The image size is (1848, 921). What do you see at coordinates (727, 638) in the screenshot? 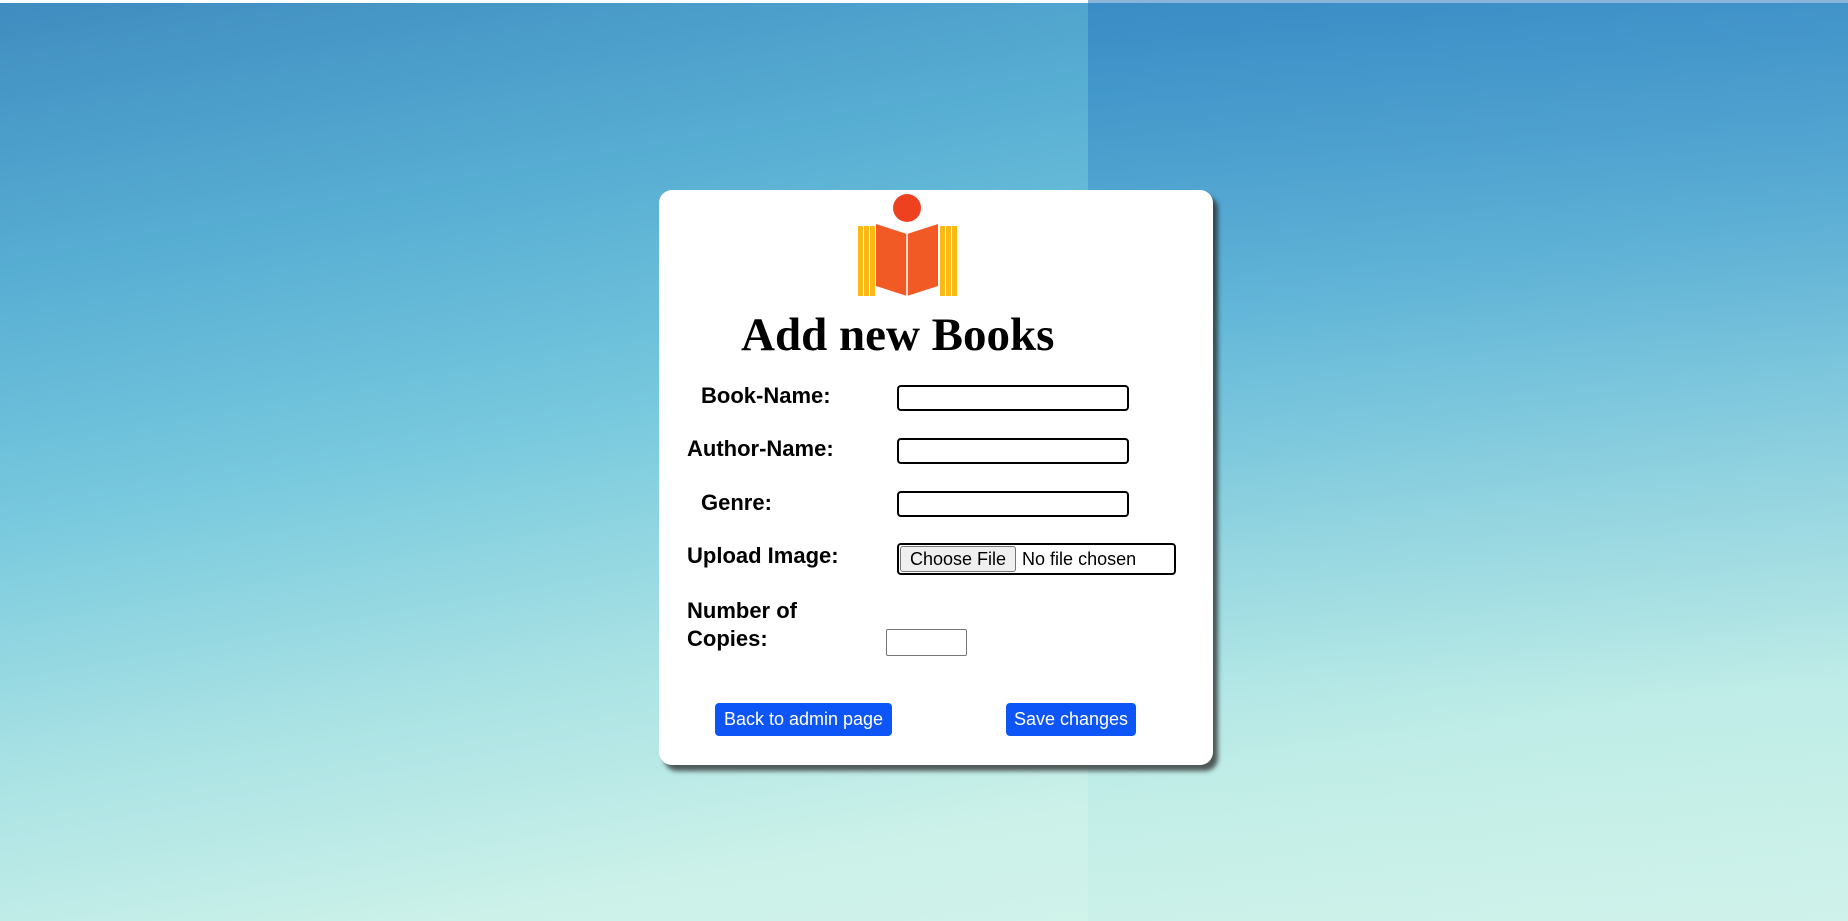
I see `copies-label-line2: Copies:` at bounding box center [727, 638].